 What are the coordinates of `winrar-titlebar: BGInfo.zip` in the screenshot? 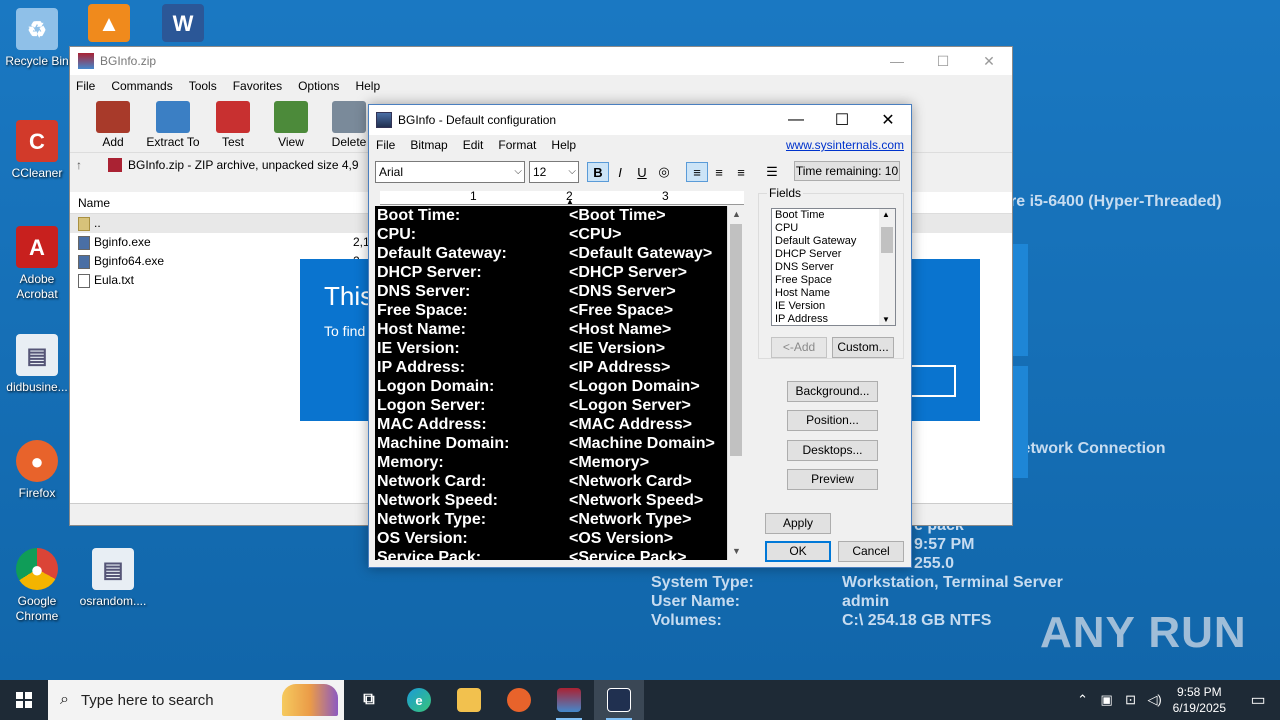 It's located at (541, 61).